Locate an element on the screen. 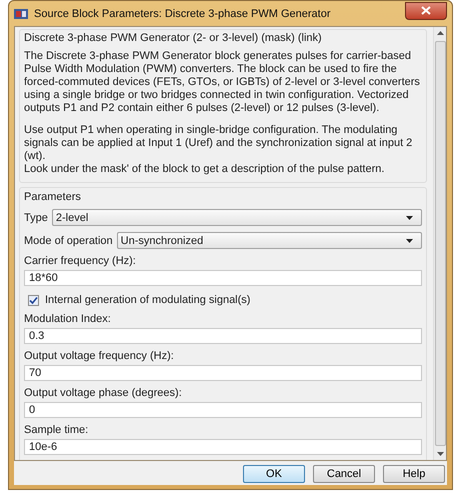  app-icon is located at coordinates (21, 14).